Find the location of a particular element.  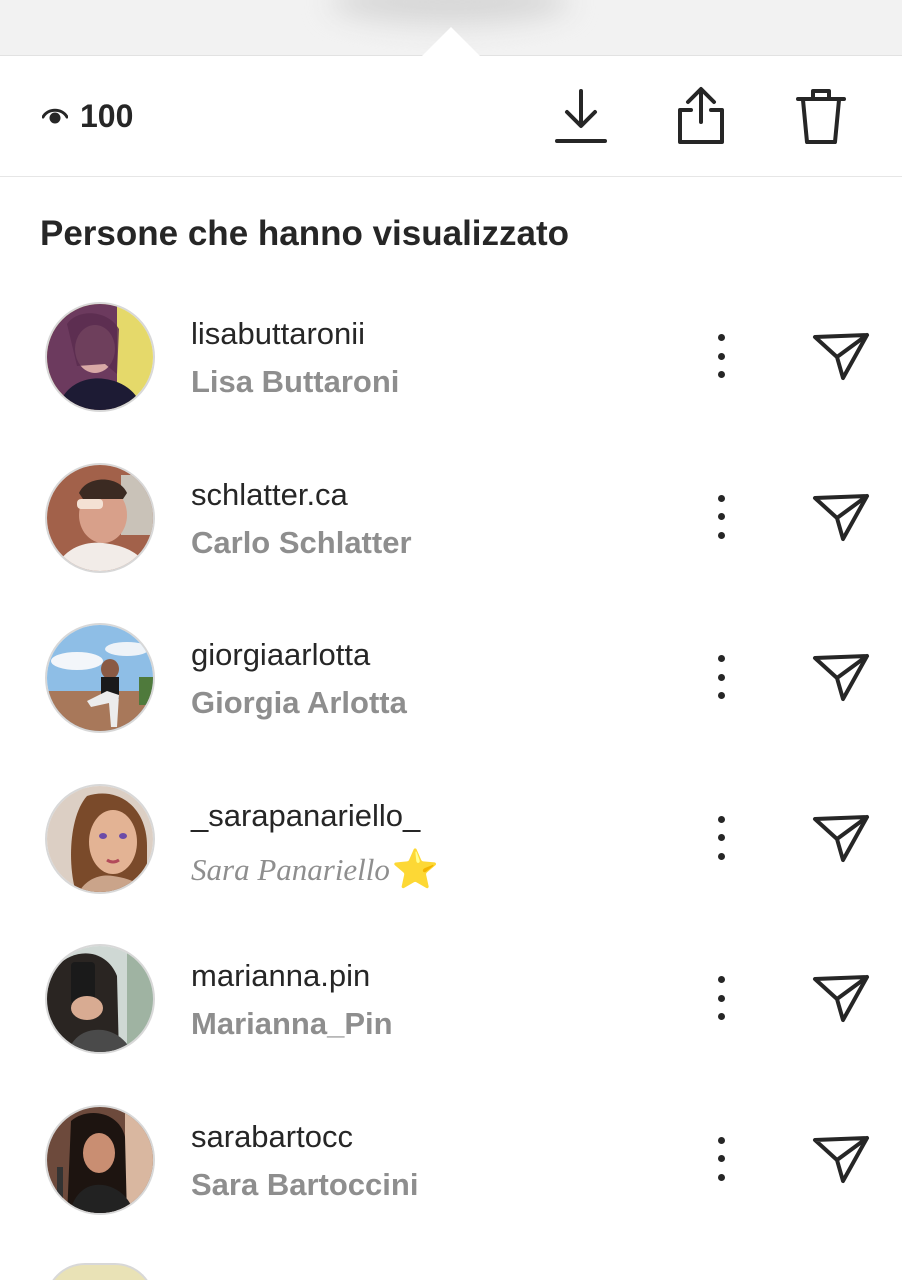

viewer-full-name-text: Sara Panariello is located at coordinates (290, 869).